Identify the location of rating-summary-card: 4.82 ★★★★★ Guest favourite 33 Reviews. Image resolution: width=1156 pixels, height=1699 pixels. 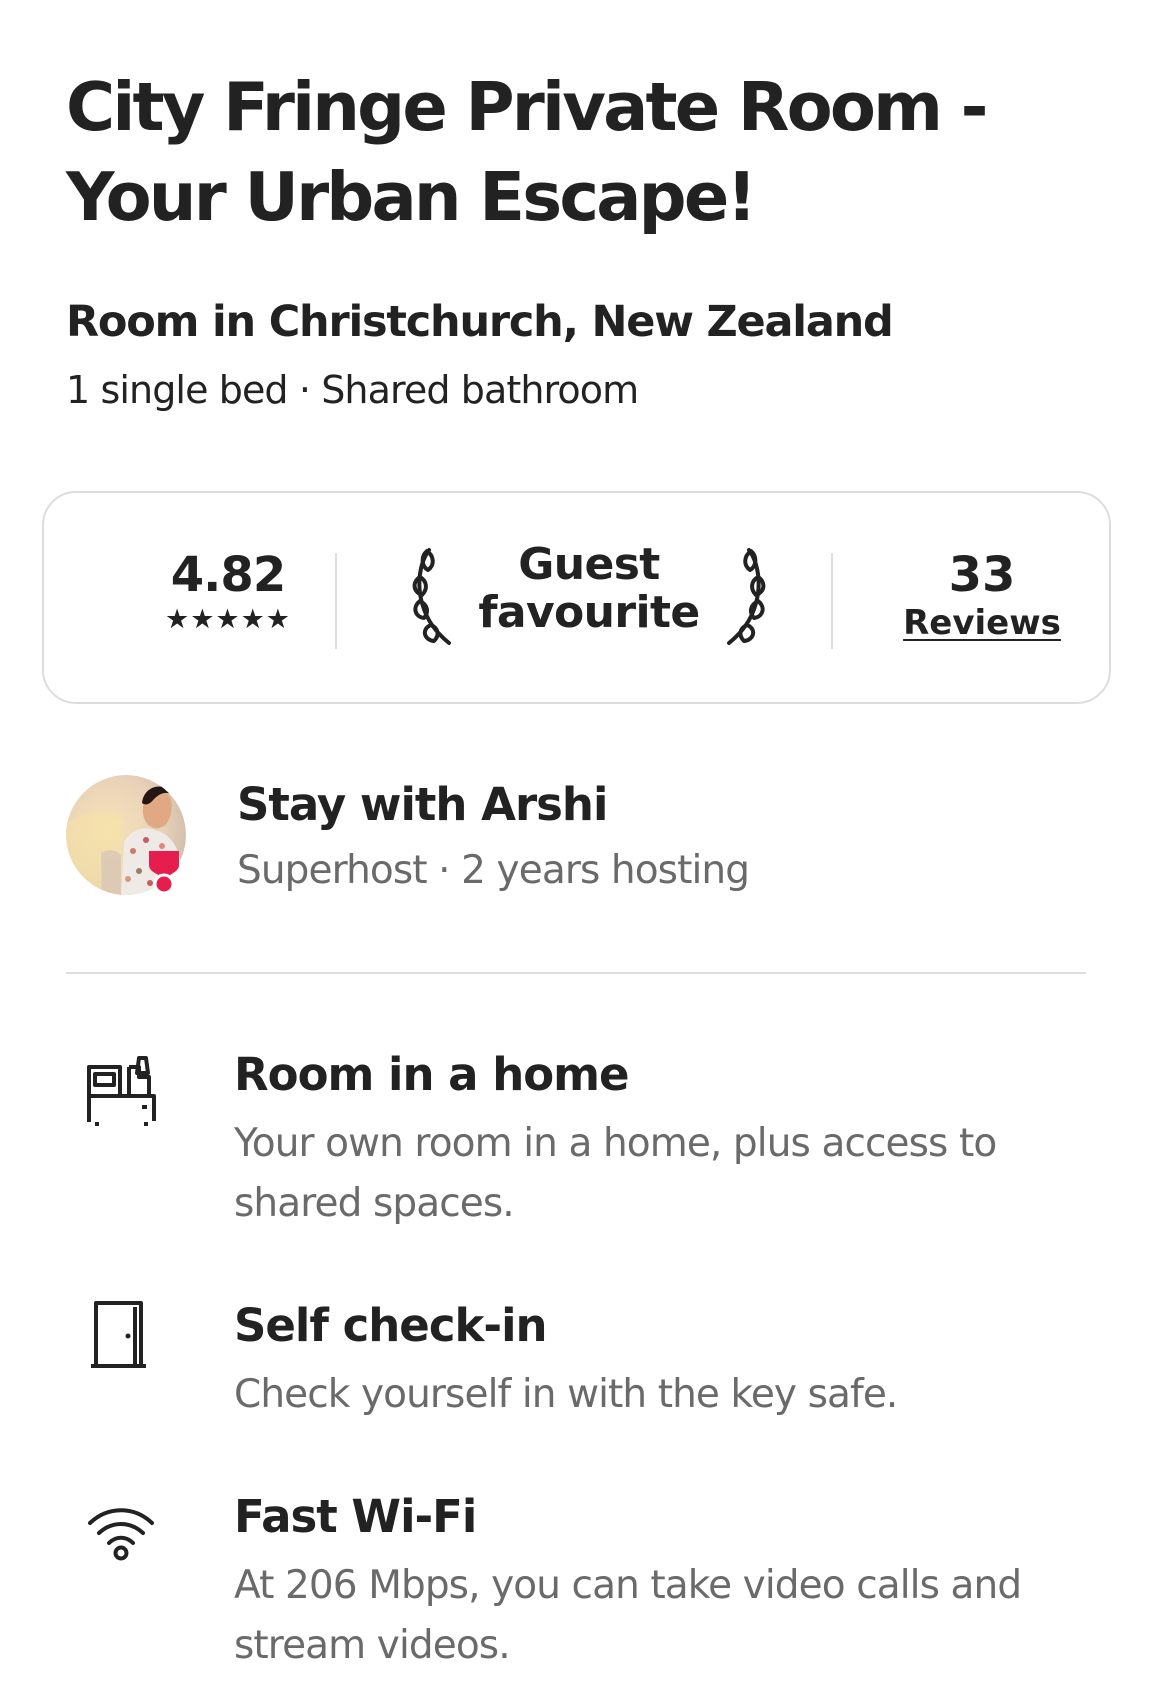
(576, 597).